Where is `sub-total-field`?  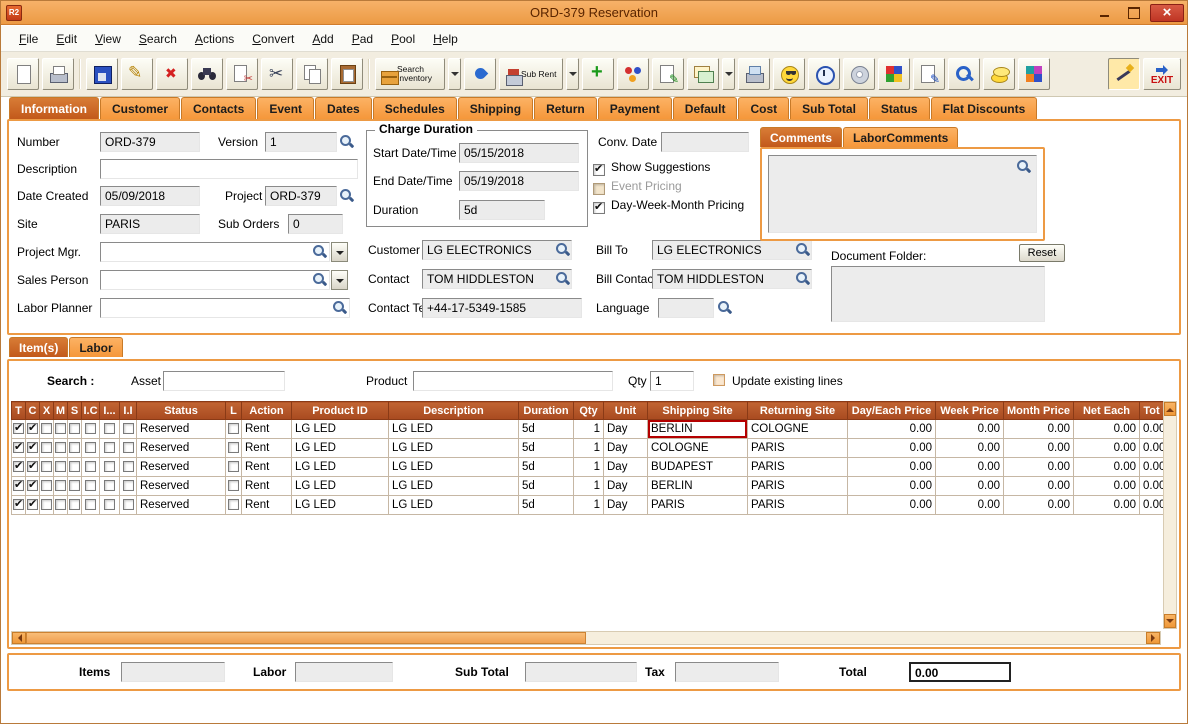
sub-total-field is located at coordinates (581, 672).